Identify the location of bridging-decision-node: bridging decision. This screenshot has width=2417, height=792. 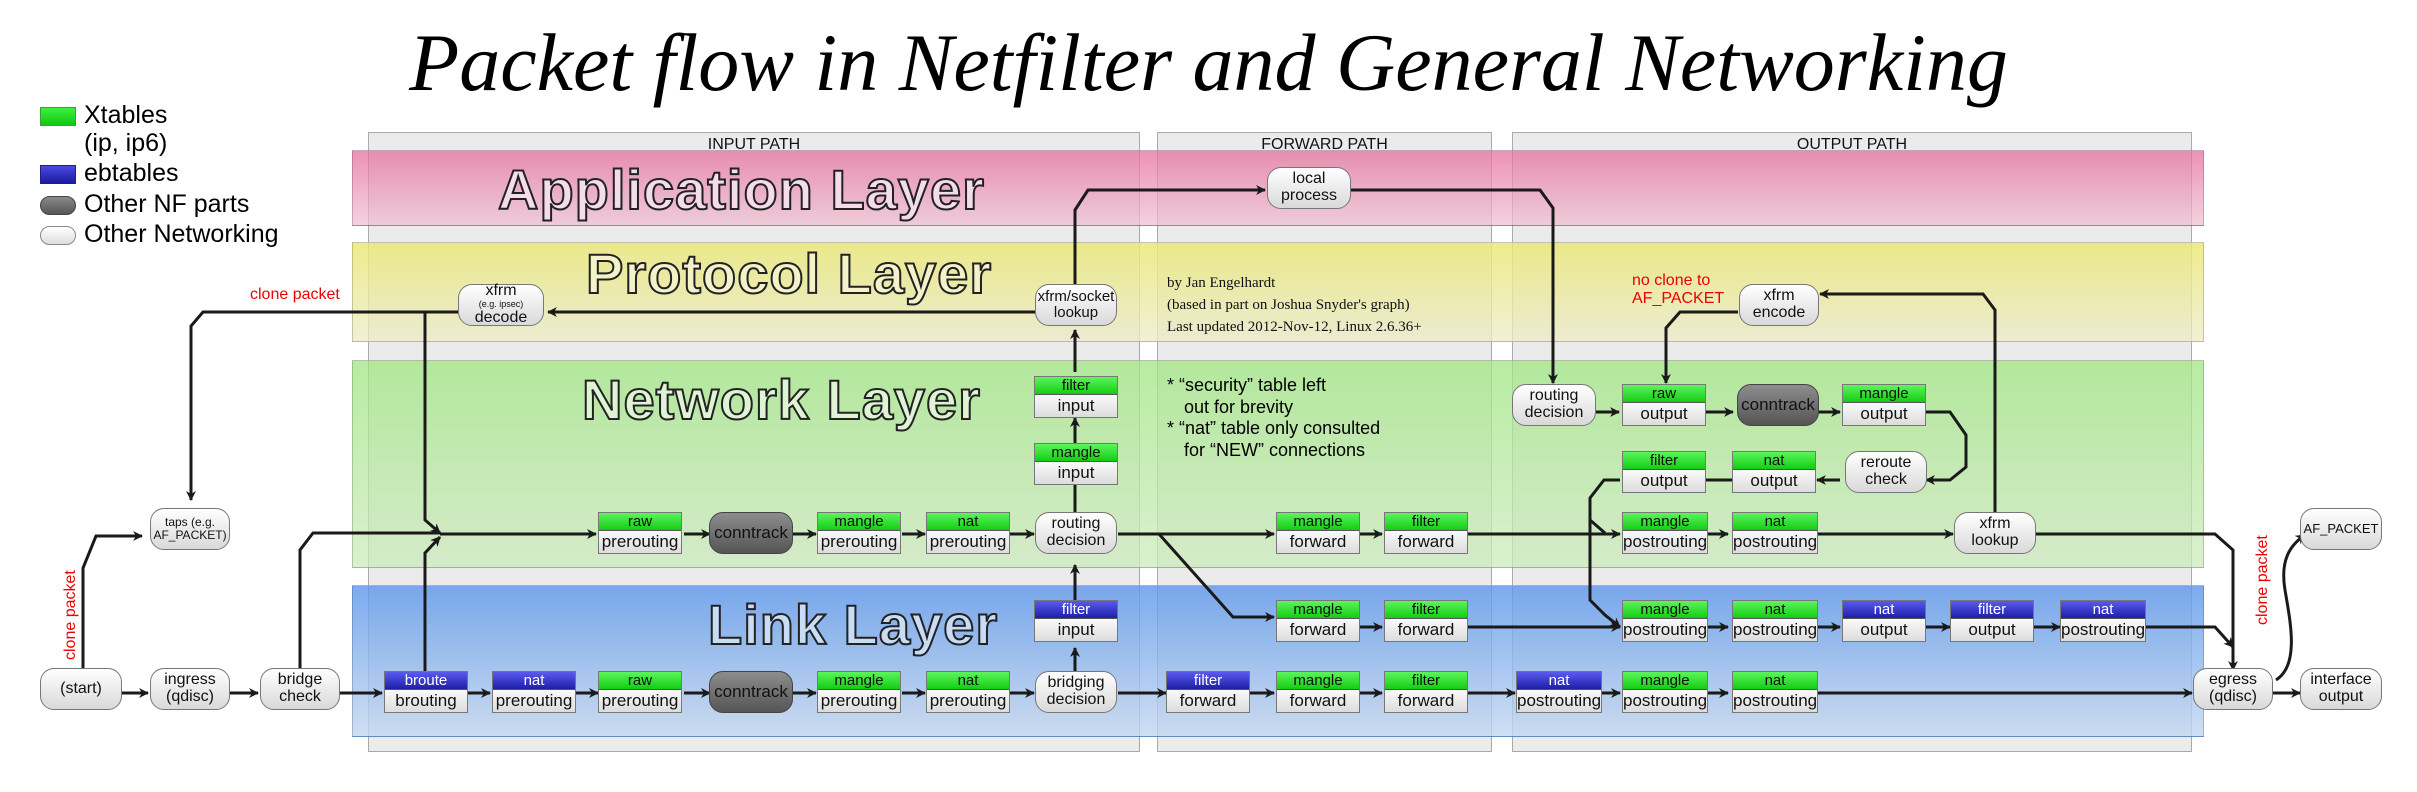
(1076, 692).